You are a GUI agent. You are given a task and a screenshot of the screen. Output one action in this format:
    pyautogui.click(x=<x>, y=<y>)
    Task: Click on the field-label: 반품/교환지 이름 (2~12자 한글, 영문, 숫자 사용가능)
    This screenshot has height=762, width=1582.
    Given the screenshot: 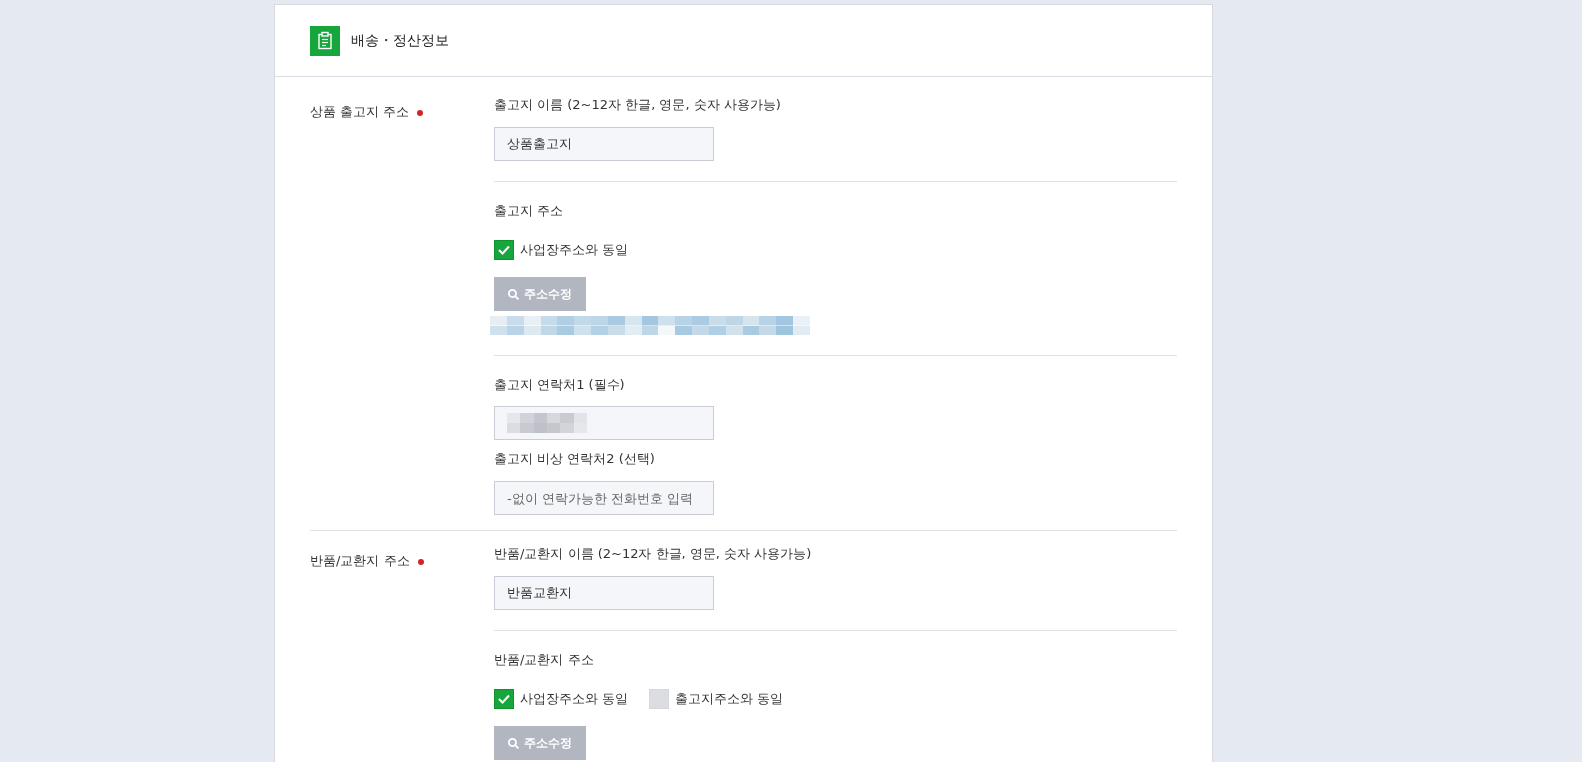 What is the action you would take?
    pyautogui.click(x=653, y=554)
    